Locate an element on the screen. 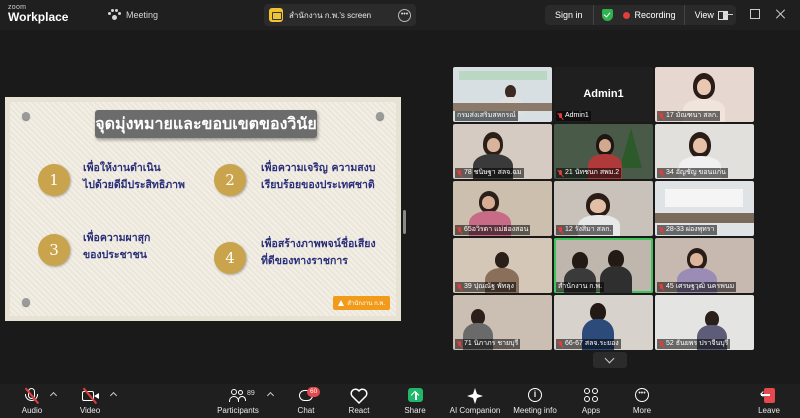 Image resolution: width=800 pixels, height=418 pixels. video-tile-active-speaker: สำนักงาน ก.พ. is located at coordinates (603, 265).